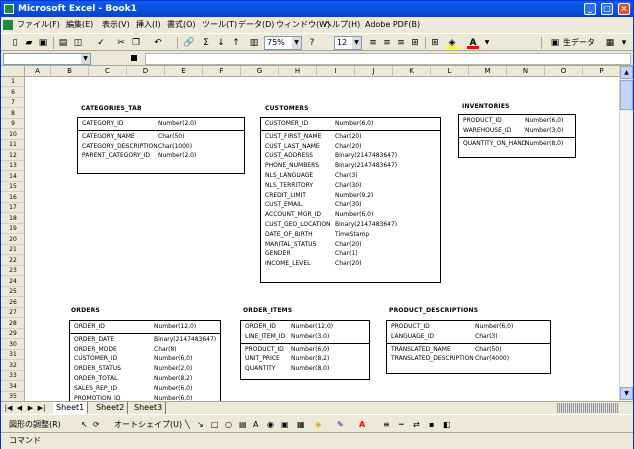  I want to click on prev-sheet-icon: ◀, so click(19, 408).